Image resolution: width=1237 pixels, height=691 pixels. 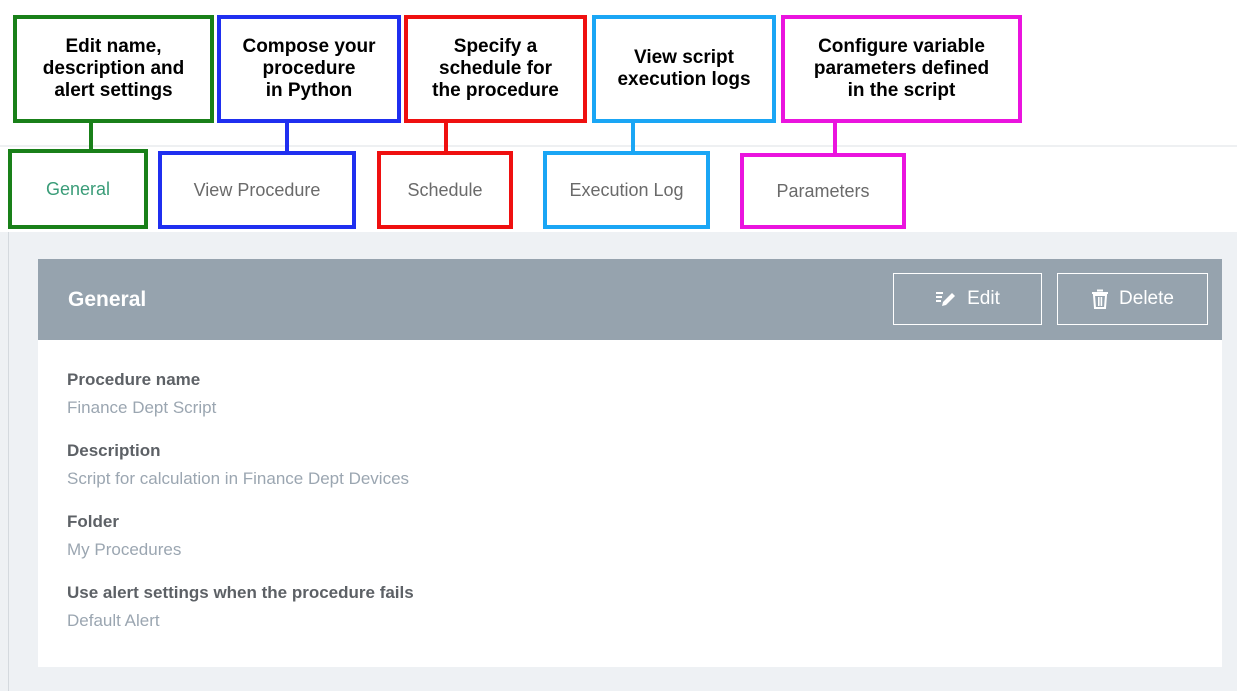 What do you see at coordinates (114, 450) in the screenshot?
I see `field-label: Description` at bounding box center [114, 450].